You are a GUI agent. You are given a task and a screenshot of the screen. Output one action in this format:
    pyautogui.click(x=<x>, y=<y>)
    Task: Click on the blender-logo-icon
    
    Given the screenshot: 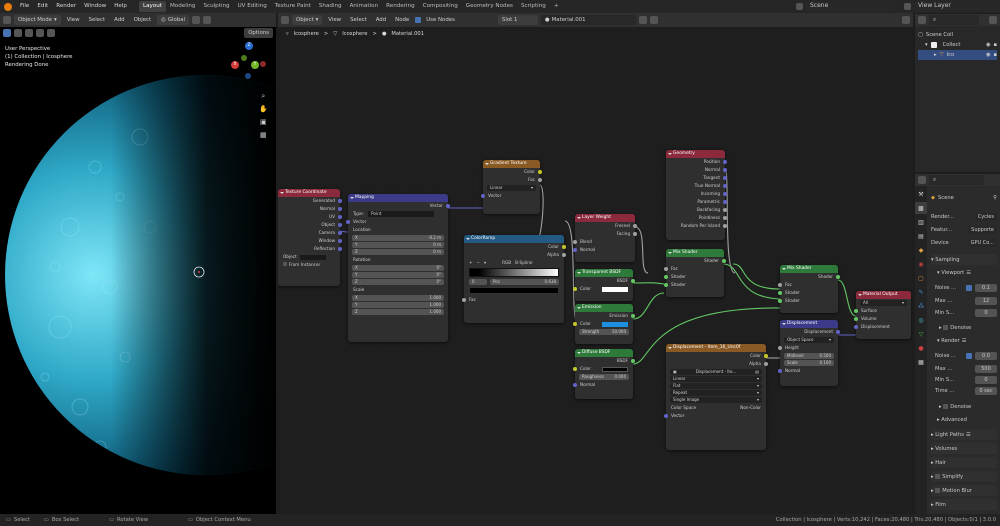 What is the action you would take?
    pyautogui.click(x=8, y=6)
    